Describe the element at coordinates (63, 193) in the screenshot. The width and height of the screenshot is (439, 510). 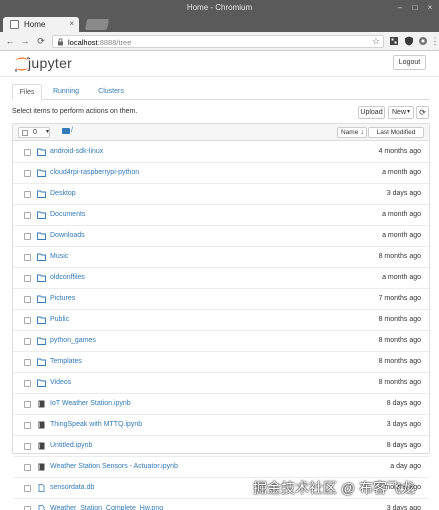
I see `file-name-link: Desktop` at that location.